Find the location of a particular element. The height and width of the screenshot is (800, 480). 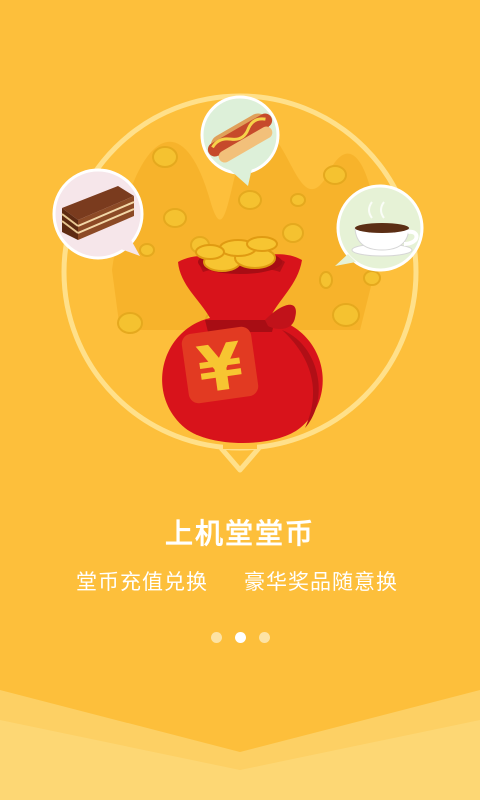

onboarding-subtitle-right: 豪华奖品随意换 is located at coordinates (321, 582).